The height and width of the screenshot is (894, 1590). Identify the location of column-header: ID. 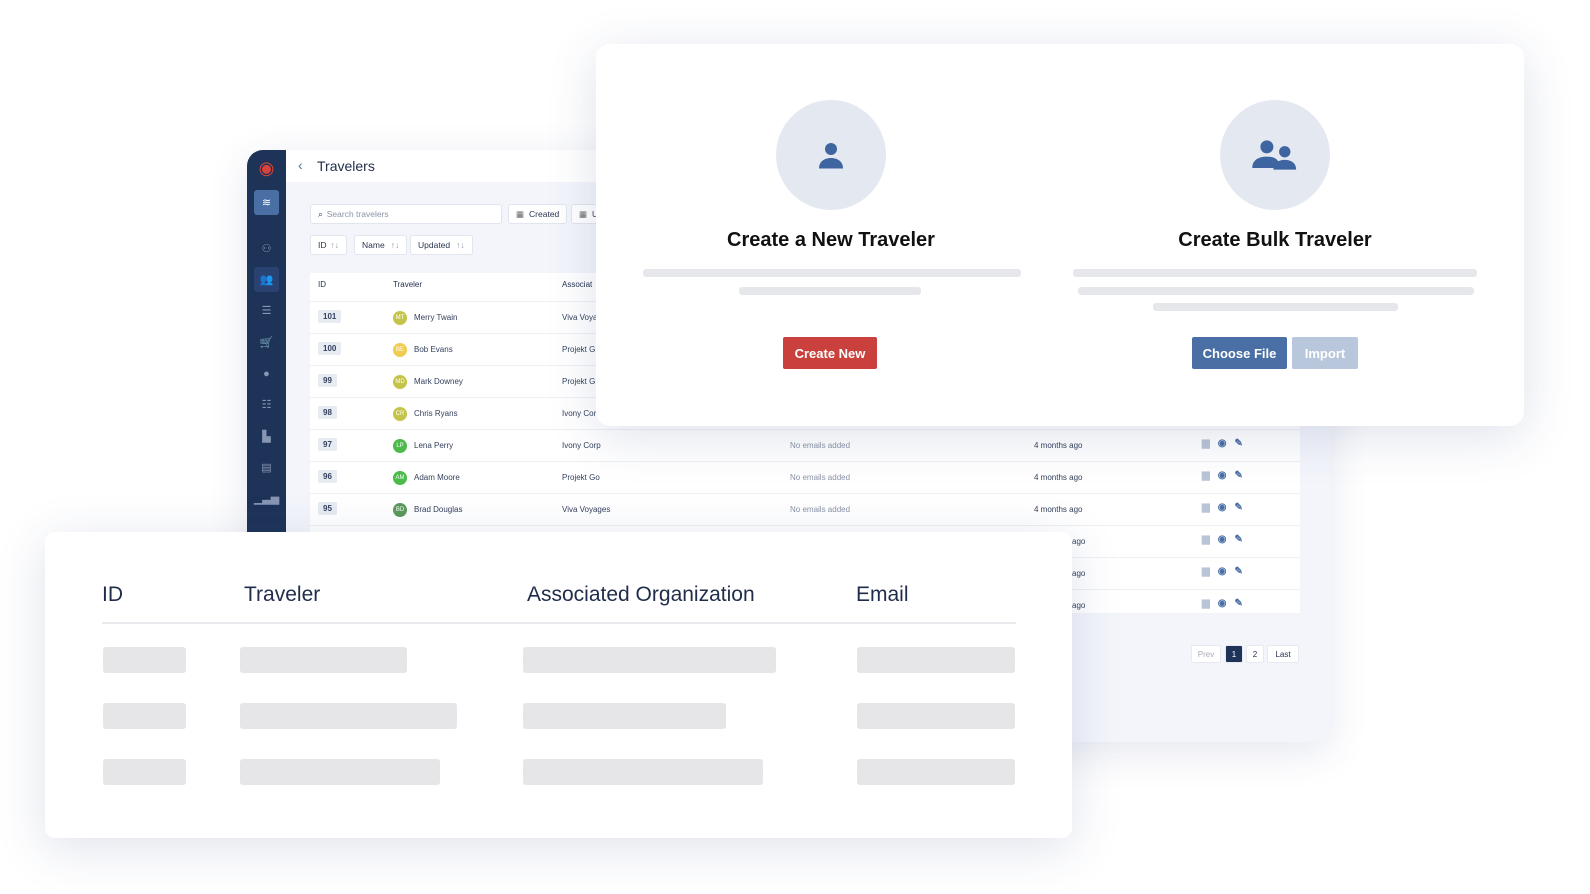
(112, 594).